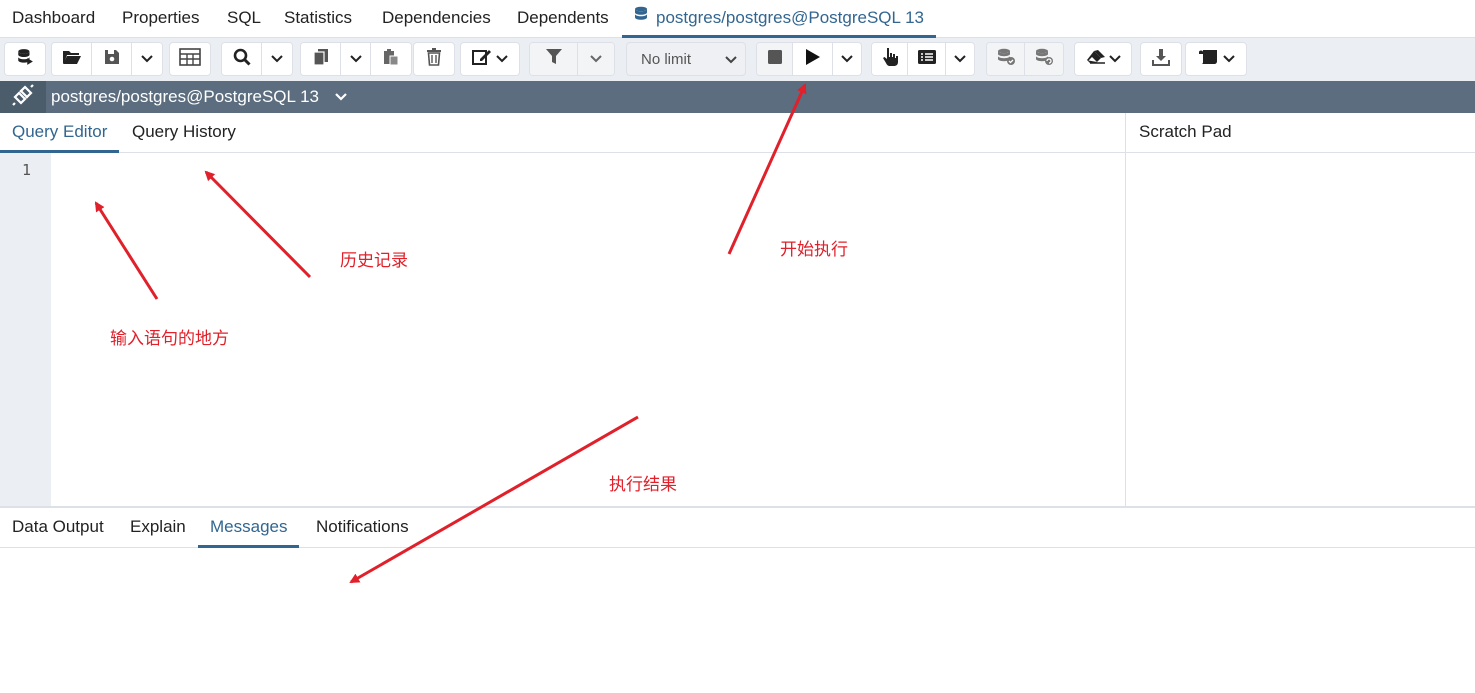  What do you see at coordinates (58, 528) in the screenshot?
I see `tab-data-output: Data Output` at bounding box center [58, 528].